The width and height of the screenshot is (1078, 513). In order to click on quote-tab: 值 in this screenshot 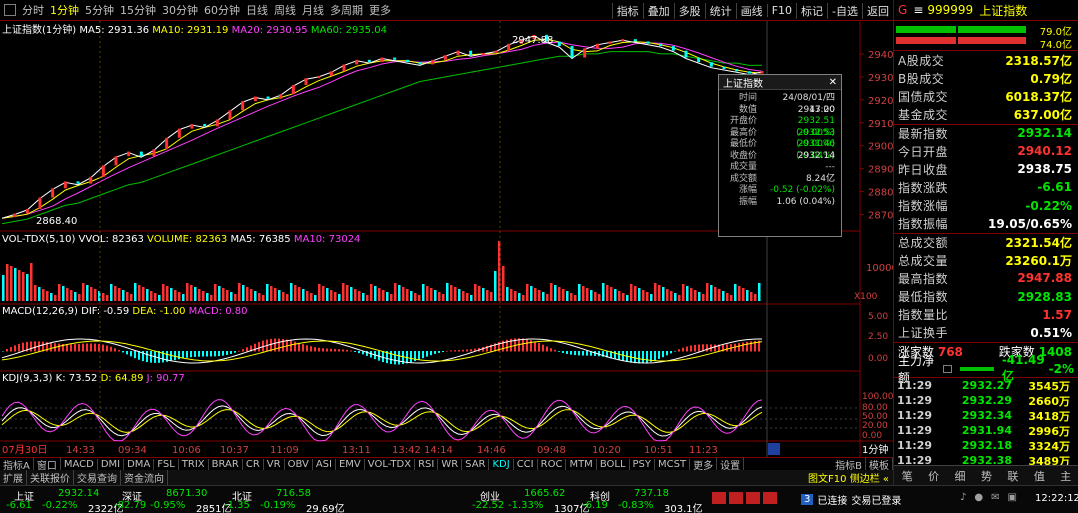, I will do `click(1039, 476)`.